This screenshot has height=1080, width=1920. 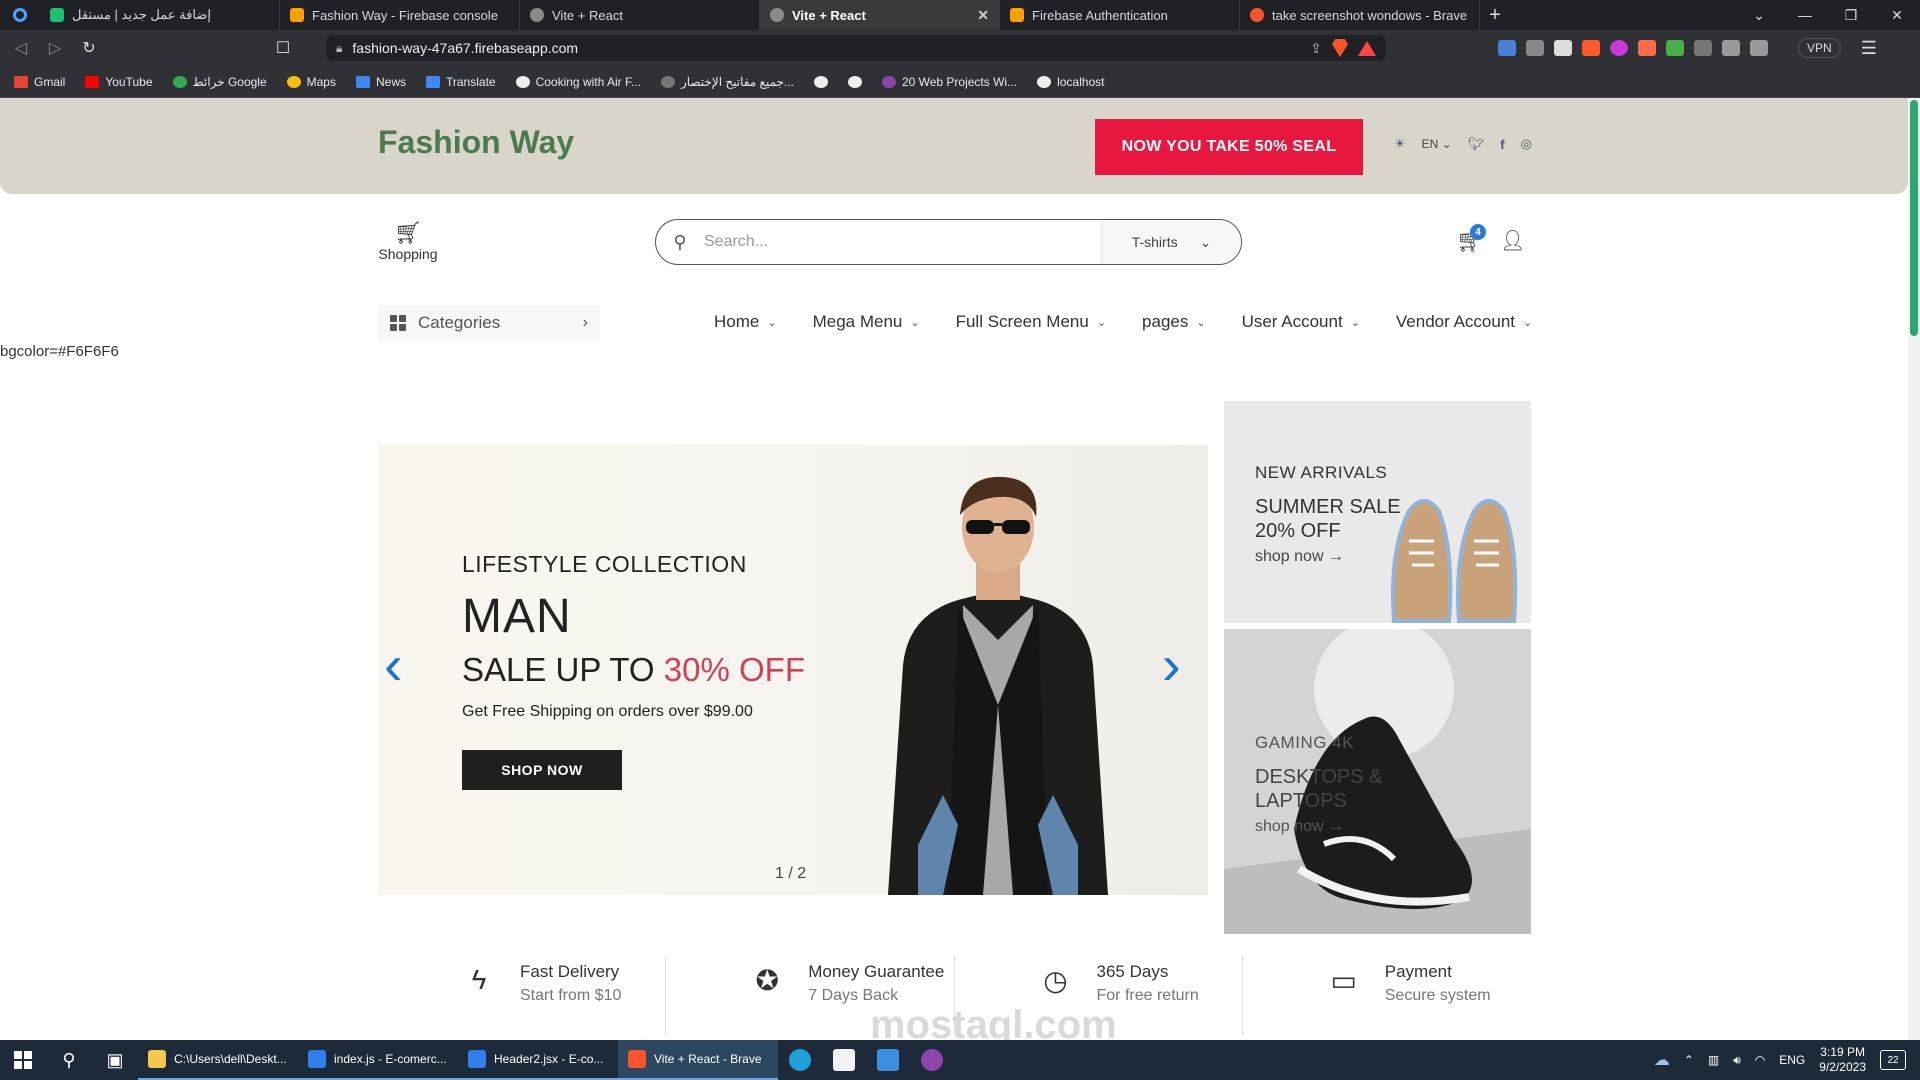 I want to click on onedrive-icon: ☁, so click(x=1662, y=1060).